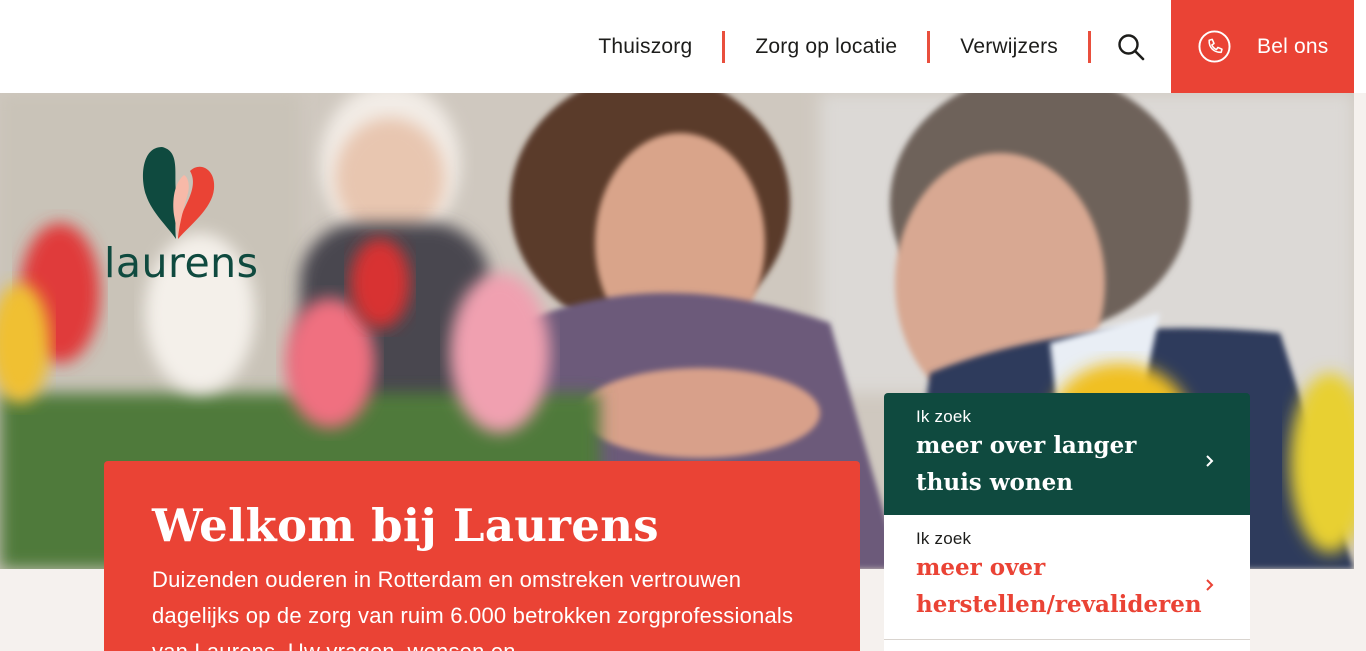 This screenshot has width=1366, height=651. I want to click on phone-icon, so click(1214, 46).